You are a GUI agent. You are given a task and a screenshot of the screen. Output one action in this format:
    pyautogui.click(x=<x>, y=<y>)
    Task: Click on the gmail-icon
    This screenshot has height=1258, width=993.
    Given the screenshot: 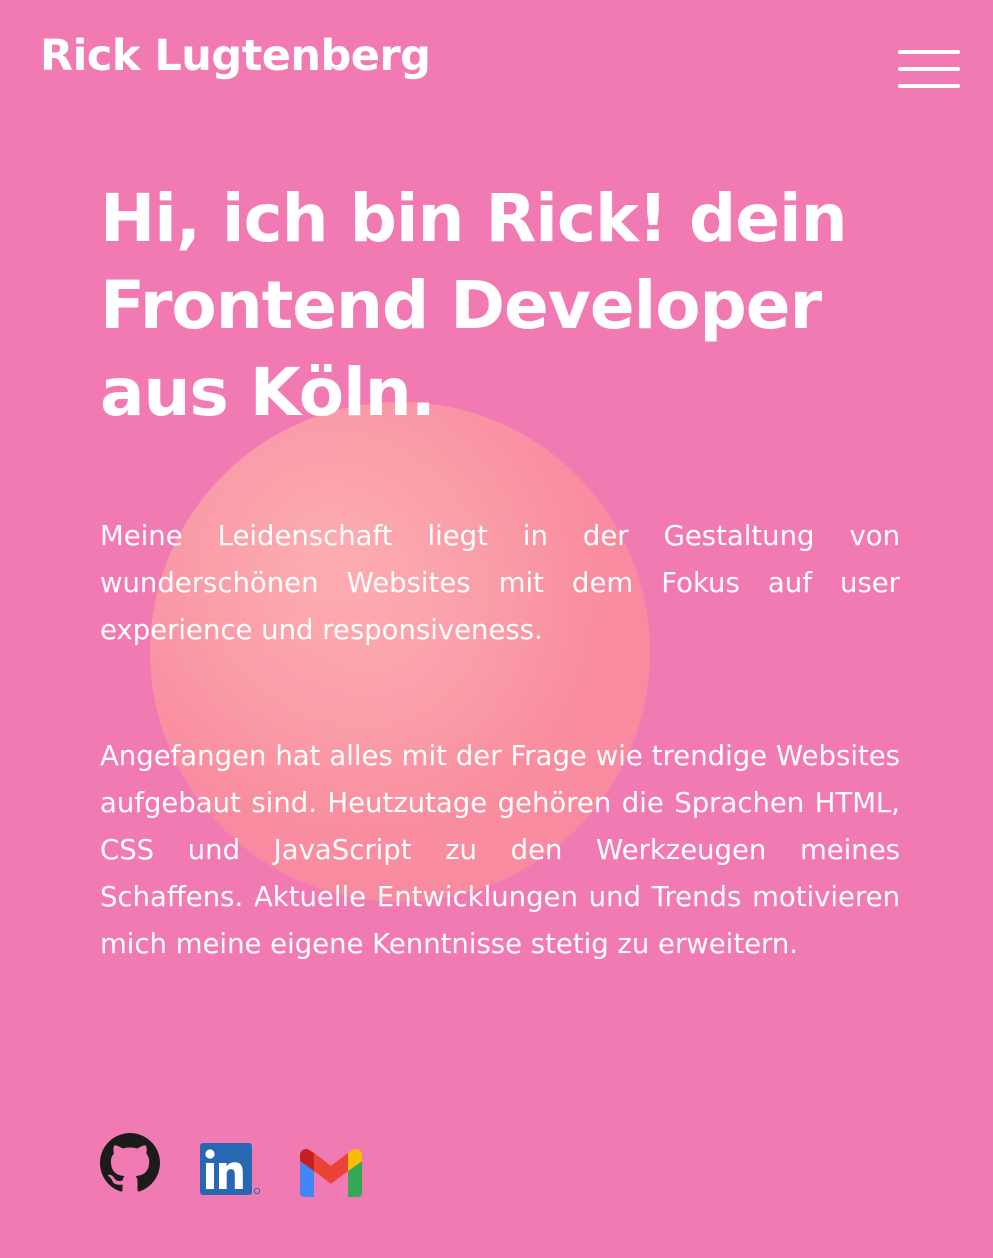 What is the action you would take?
    pyautogui.click(x=331, y=1172)
    